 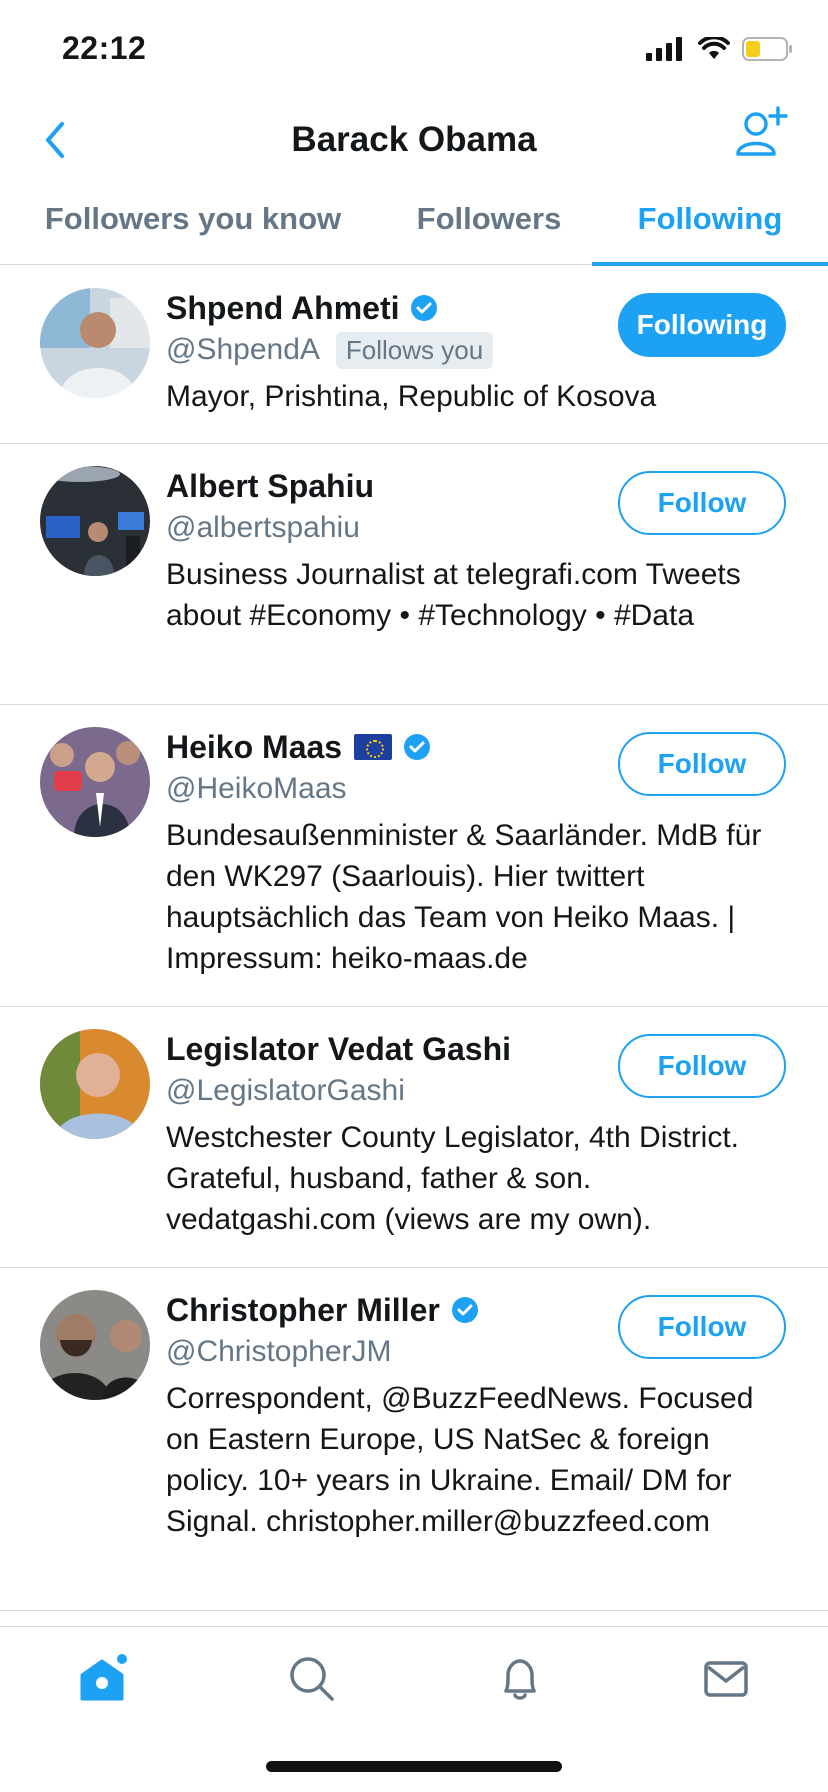 I want to click on follows-you-badge: Follows you, so click(x=414, y=350).